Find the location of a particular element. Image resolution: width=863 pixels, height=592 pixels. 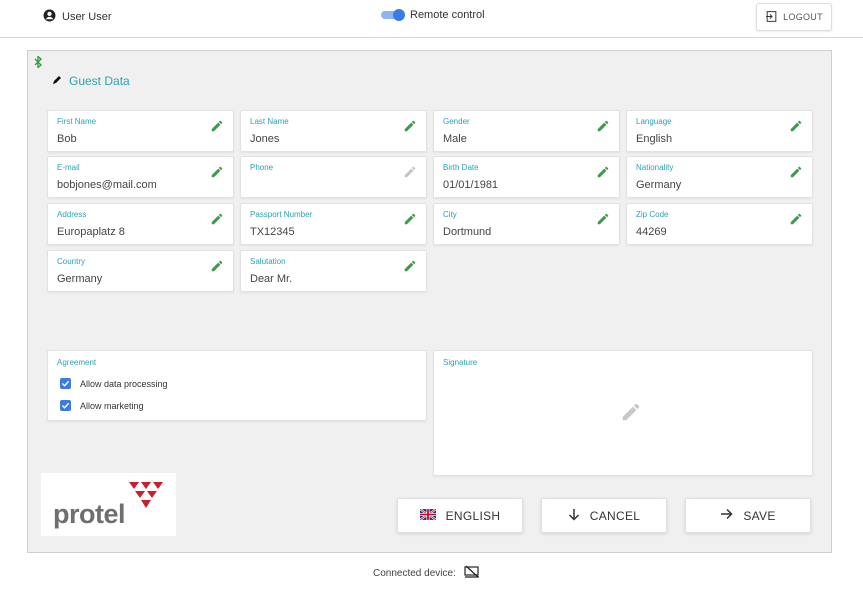

birth-date-label: Birth Date is located at coordinates (461, 167).